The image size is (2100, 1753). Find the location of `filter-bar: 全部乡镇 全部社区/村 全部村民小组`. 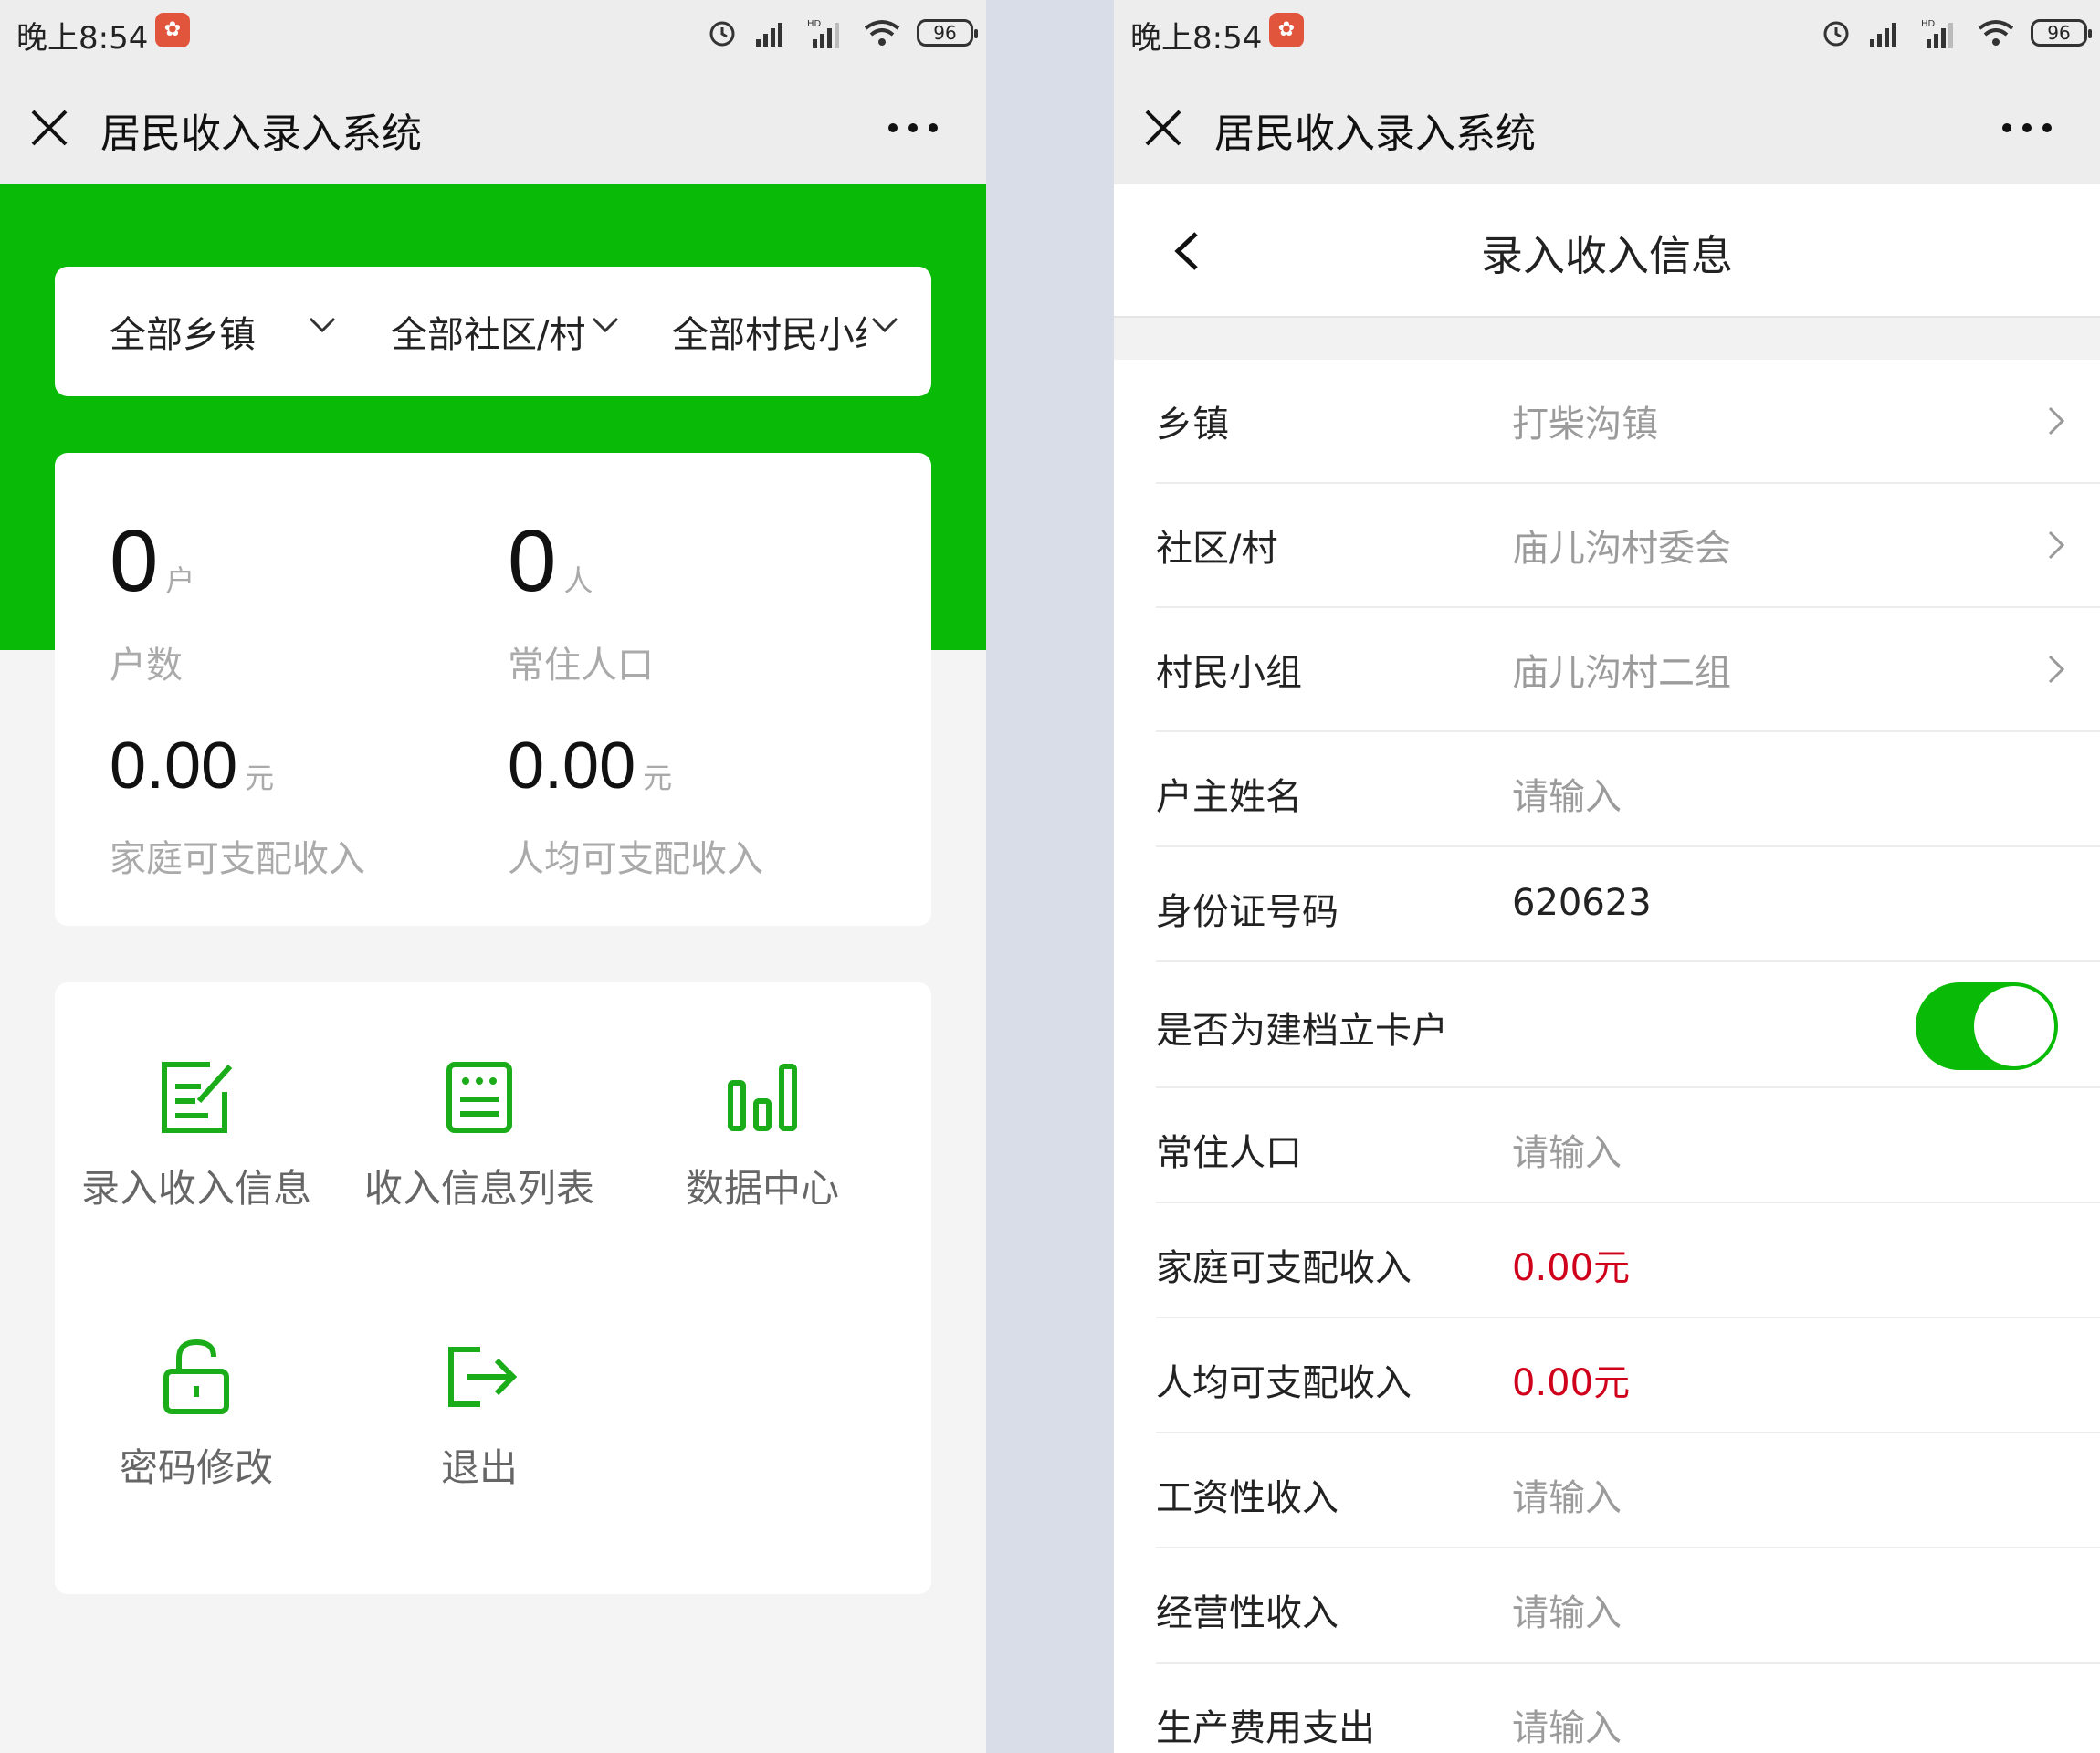

filter-bar: 全部乡镇 全部社区/村 全部村民小组 is located at coordinates (493, 331).